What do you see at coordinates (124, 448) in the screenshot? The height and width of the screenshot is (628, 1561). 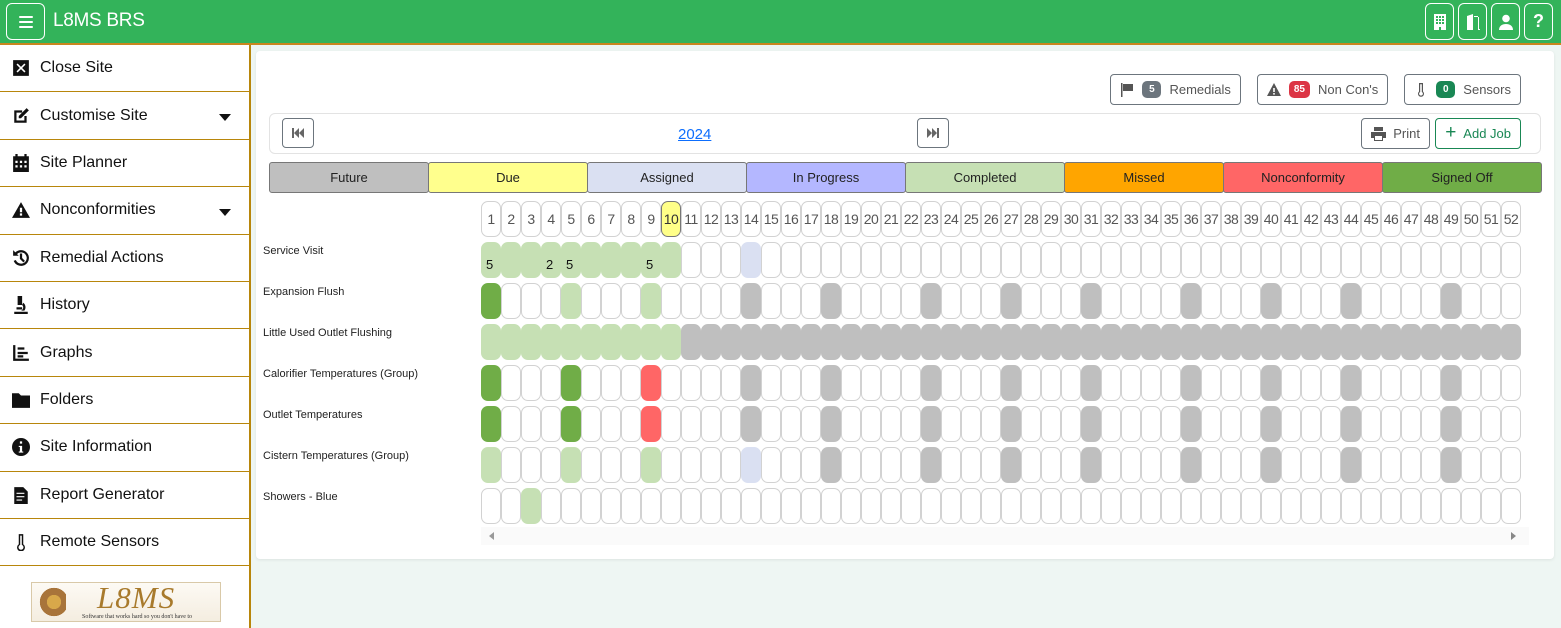 I see `sidebar-item-site-information: Site Information` at bounding box center [124, 448].